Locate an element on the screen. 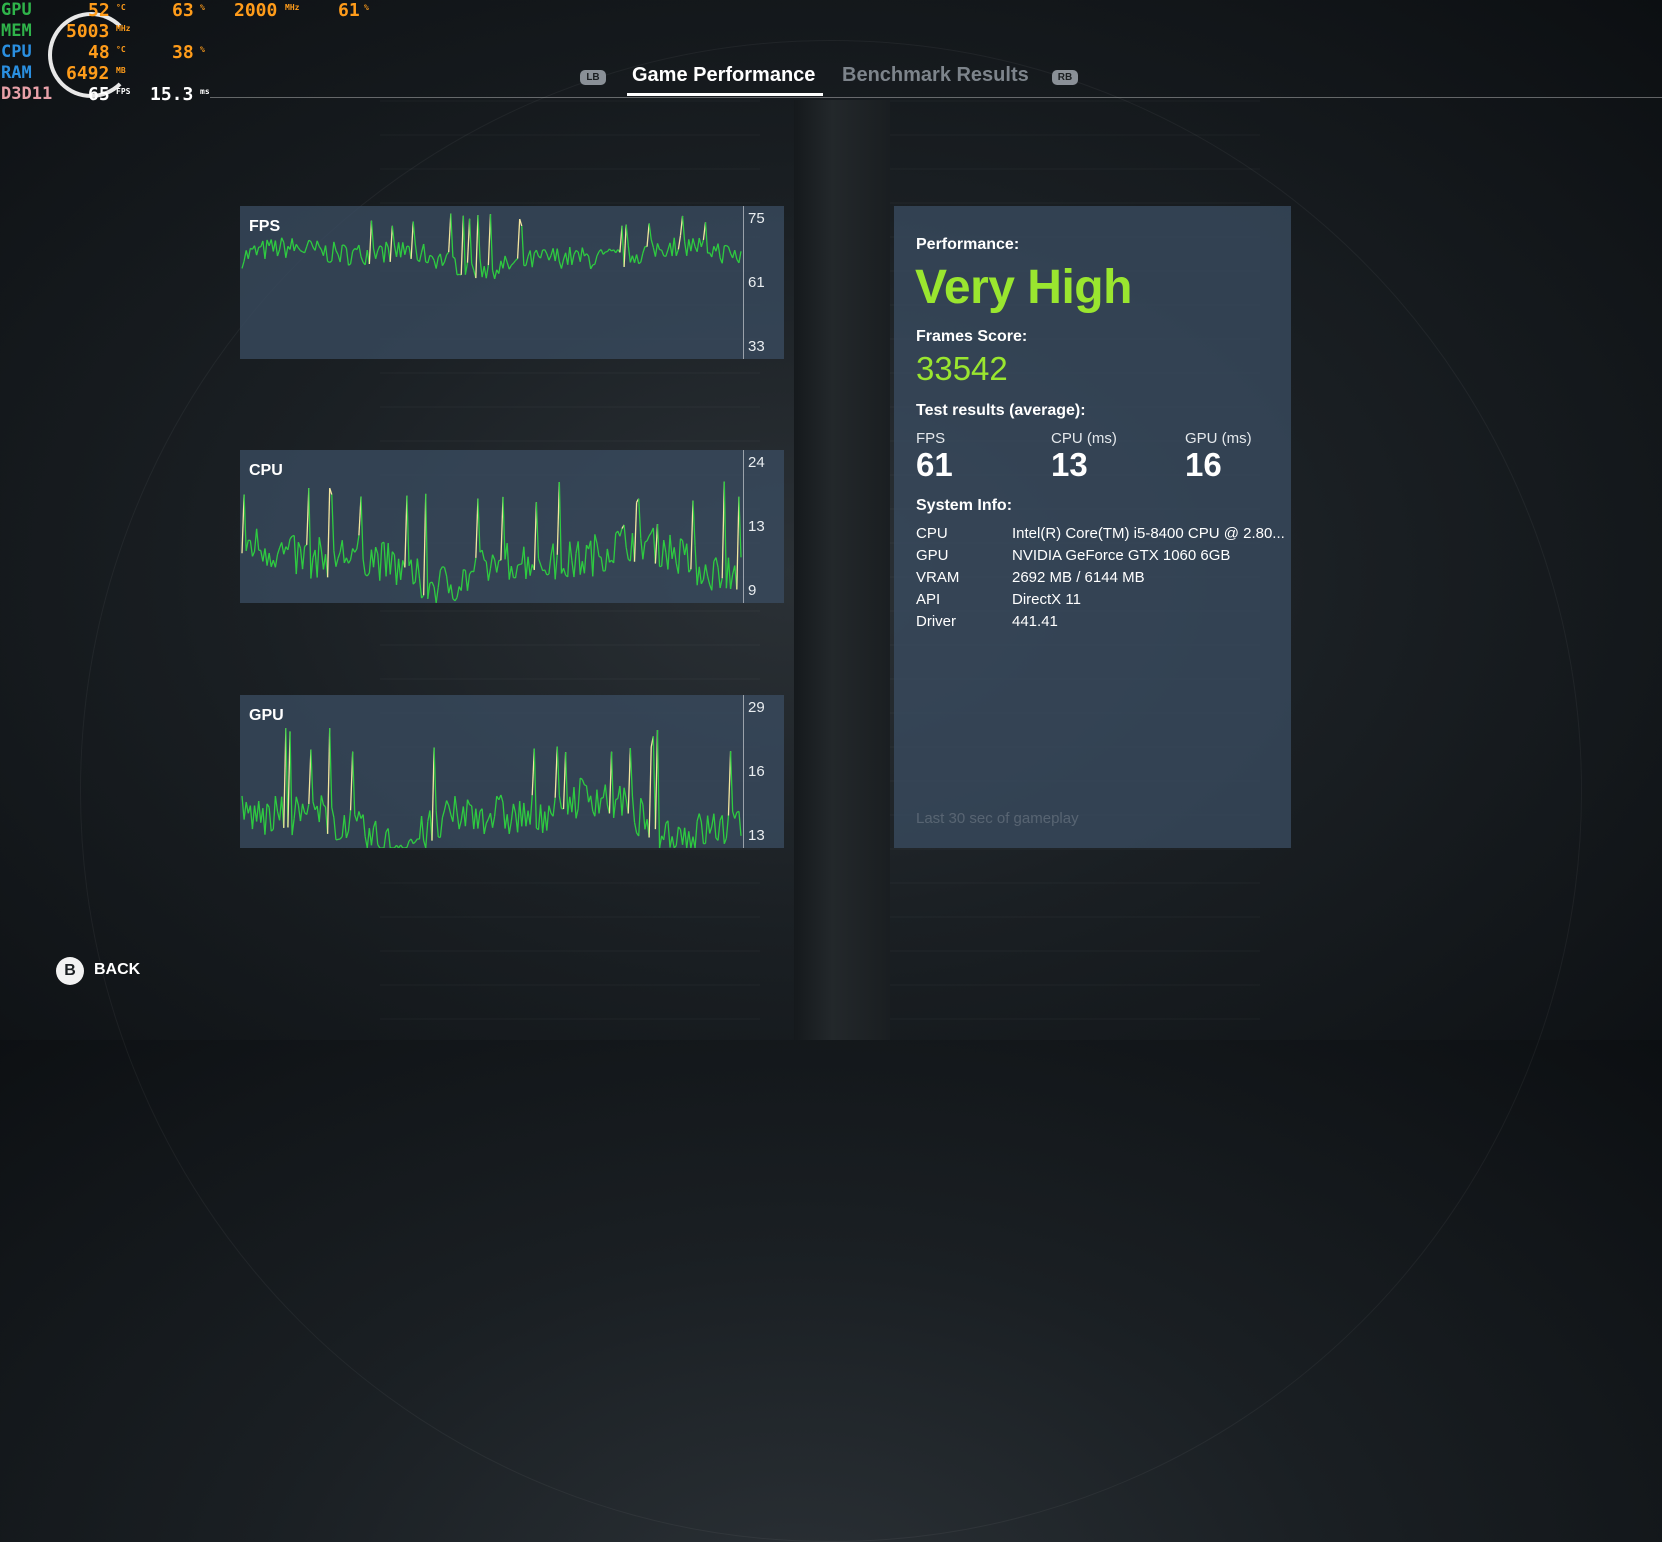  cpu-tick-min: 9 is located at coordinates (752, 590).